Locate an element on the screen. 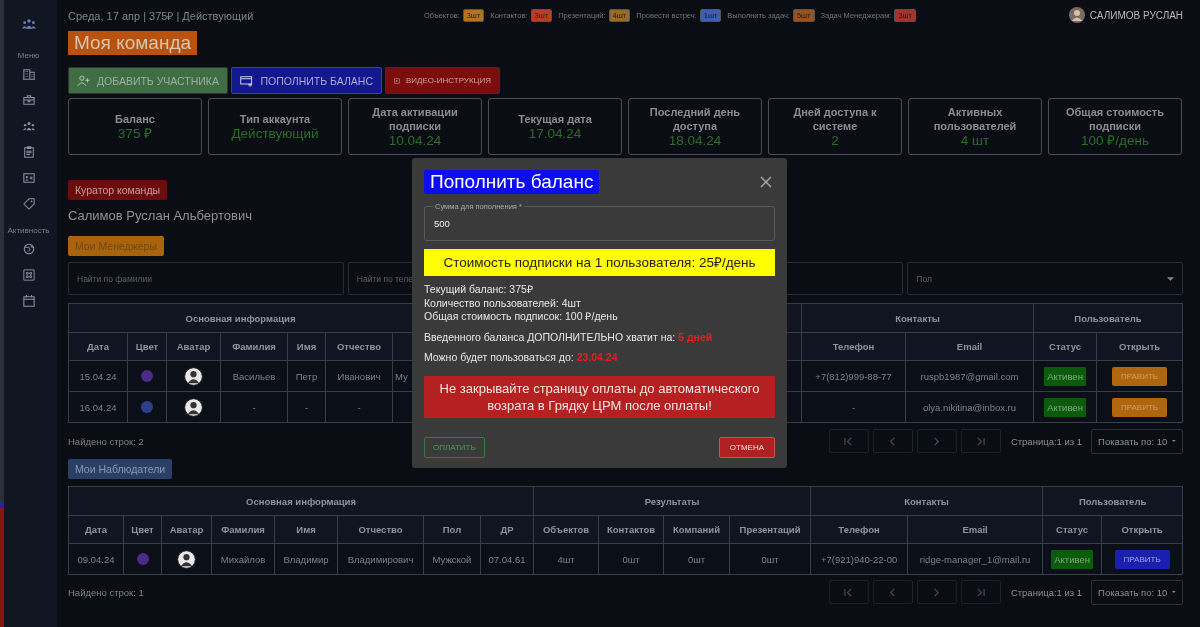 This screenshot has height=627, width=1200. surname-cell: Васильев is located at coordinates (254, 376).